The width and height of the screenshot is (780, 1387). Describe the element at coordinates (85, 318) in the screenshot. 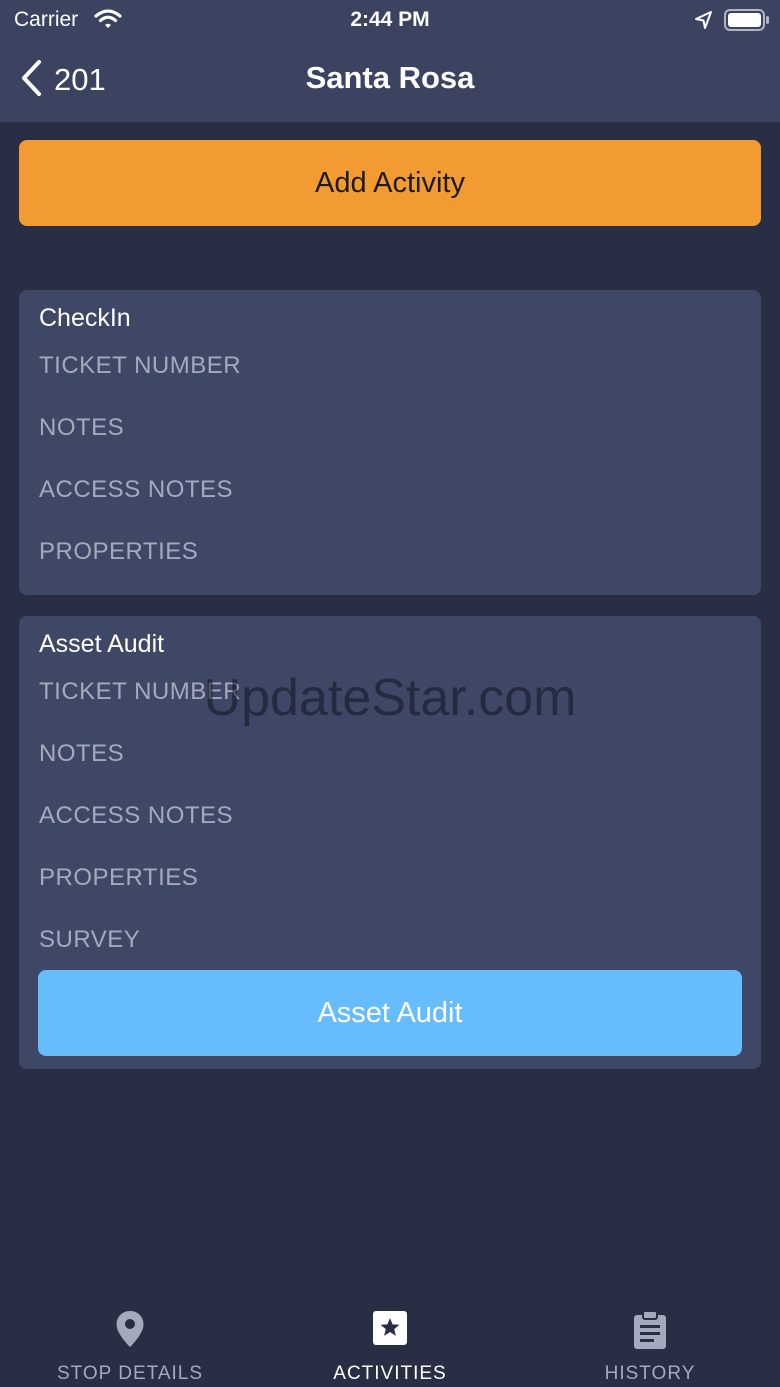

I see `activity-title: CheckIn` at that location.